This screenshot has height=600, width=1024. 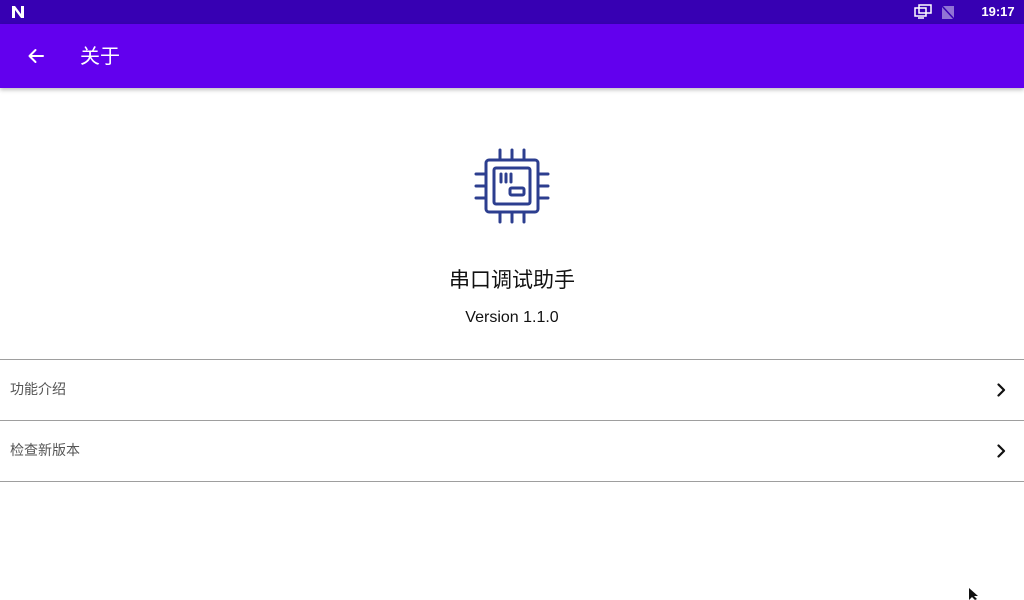 I want to click on status-bar: 19:17, so click(x=512, y=12).